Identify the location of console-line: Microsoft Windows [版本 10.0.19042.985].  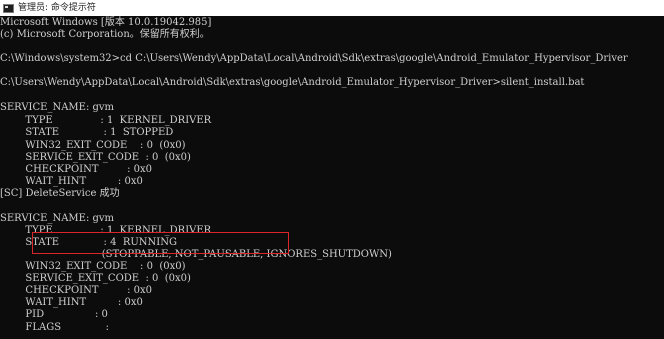
(106, 22).